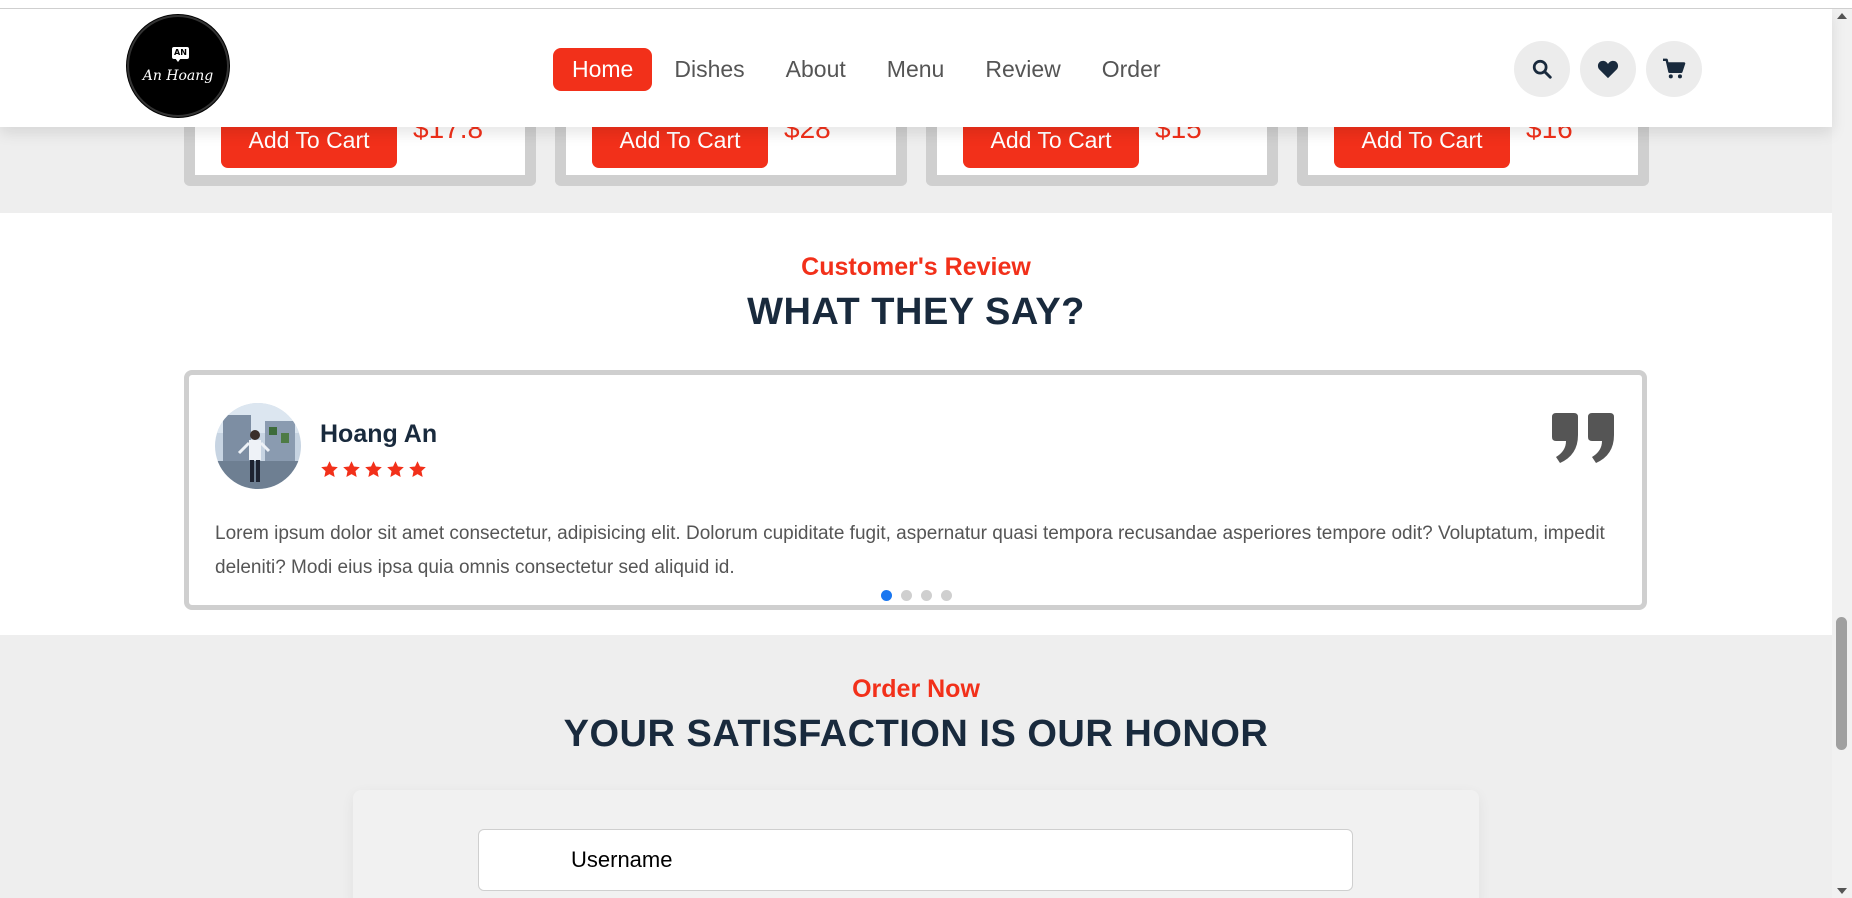 The image size is (1852, 898). What do you see at coordinates (916, 267) in the screenshot?
I see `review-subtitle: Customer's Review` at bounding box center [916, 267].